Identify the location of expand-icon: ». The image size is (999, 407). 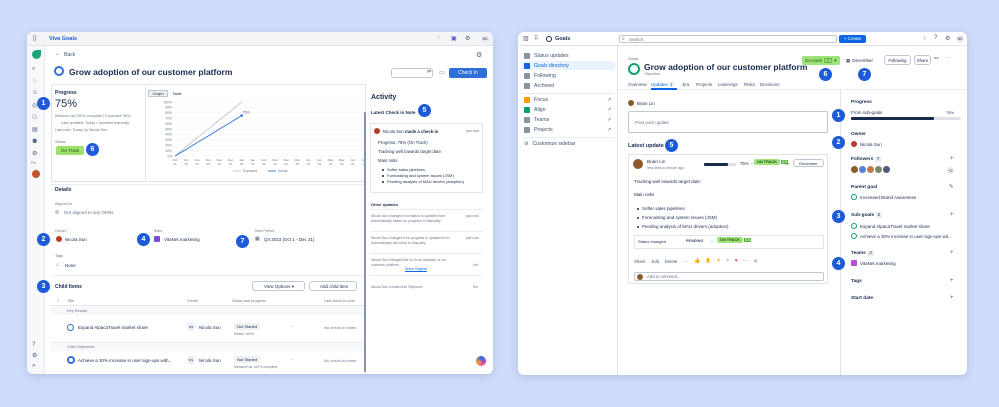
(33, 366).